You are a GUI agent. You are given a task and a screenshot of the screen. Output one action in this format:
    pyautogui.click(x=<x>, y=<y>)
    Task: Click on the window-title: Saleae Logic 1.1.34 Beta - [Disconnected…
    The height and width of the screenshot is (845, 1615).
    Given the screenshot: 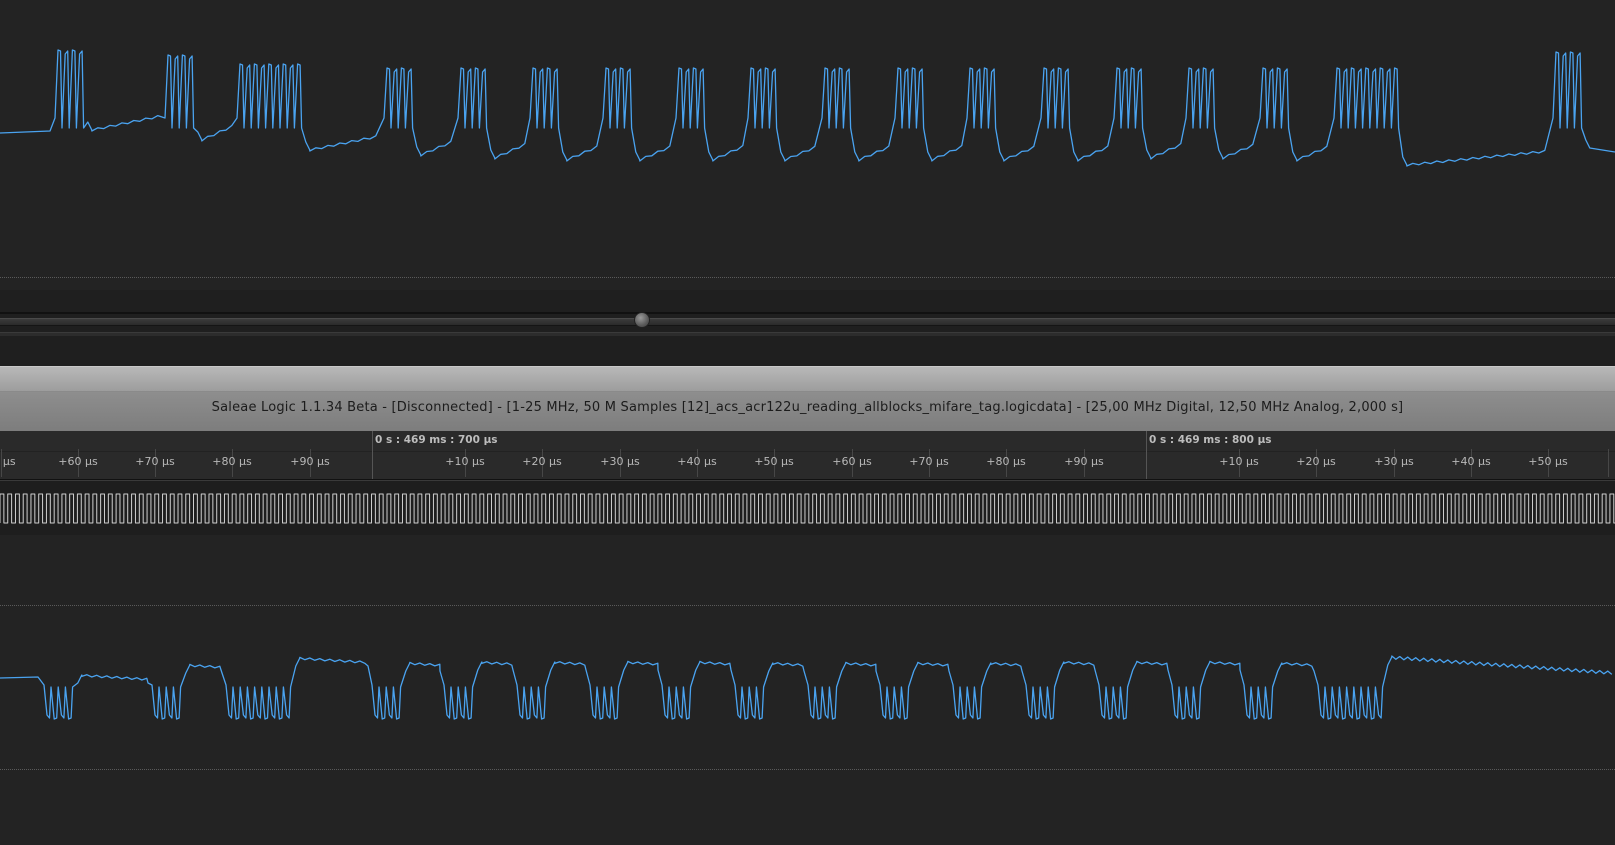 What is the action you would take?
    pyautogui.click(x=807, y=407)
    